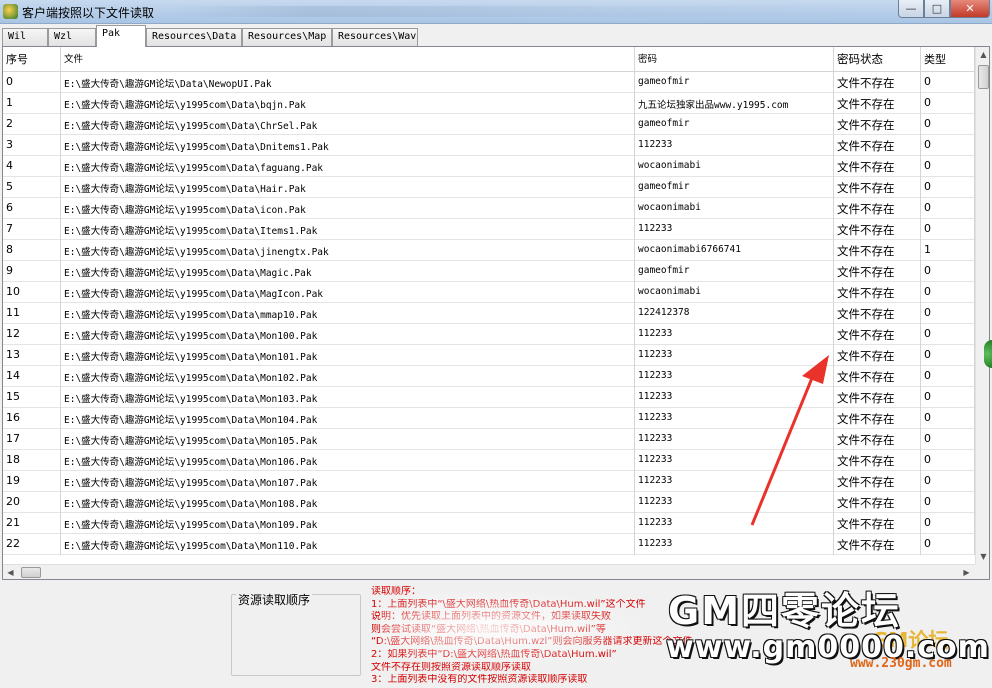 The image size is (992, 688). Describe the element at coordinates (121, 36) in the screenshot. I see `tab-pak: Pak` at that location.